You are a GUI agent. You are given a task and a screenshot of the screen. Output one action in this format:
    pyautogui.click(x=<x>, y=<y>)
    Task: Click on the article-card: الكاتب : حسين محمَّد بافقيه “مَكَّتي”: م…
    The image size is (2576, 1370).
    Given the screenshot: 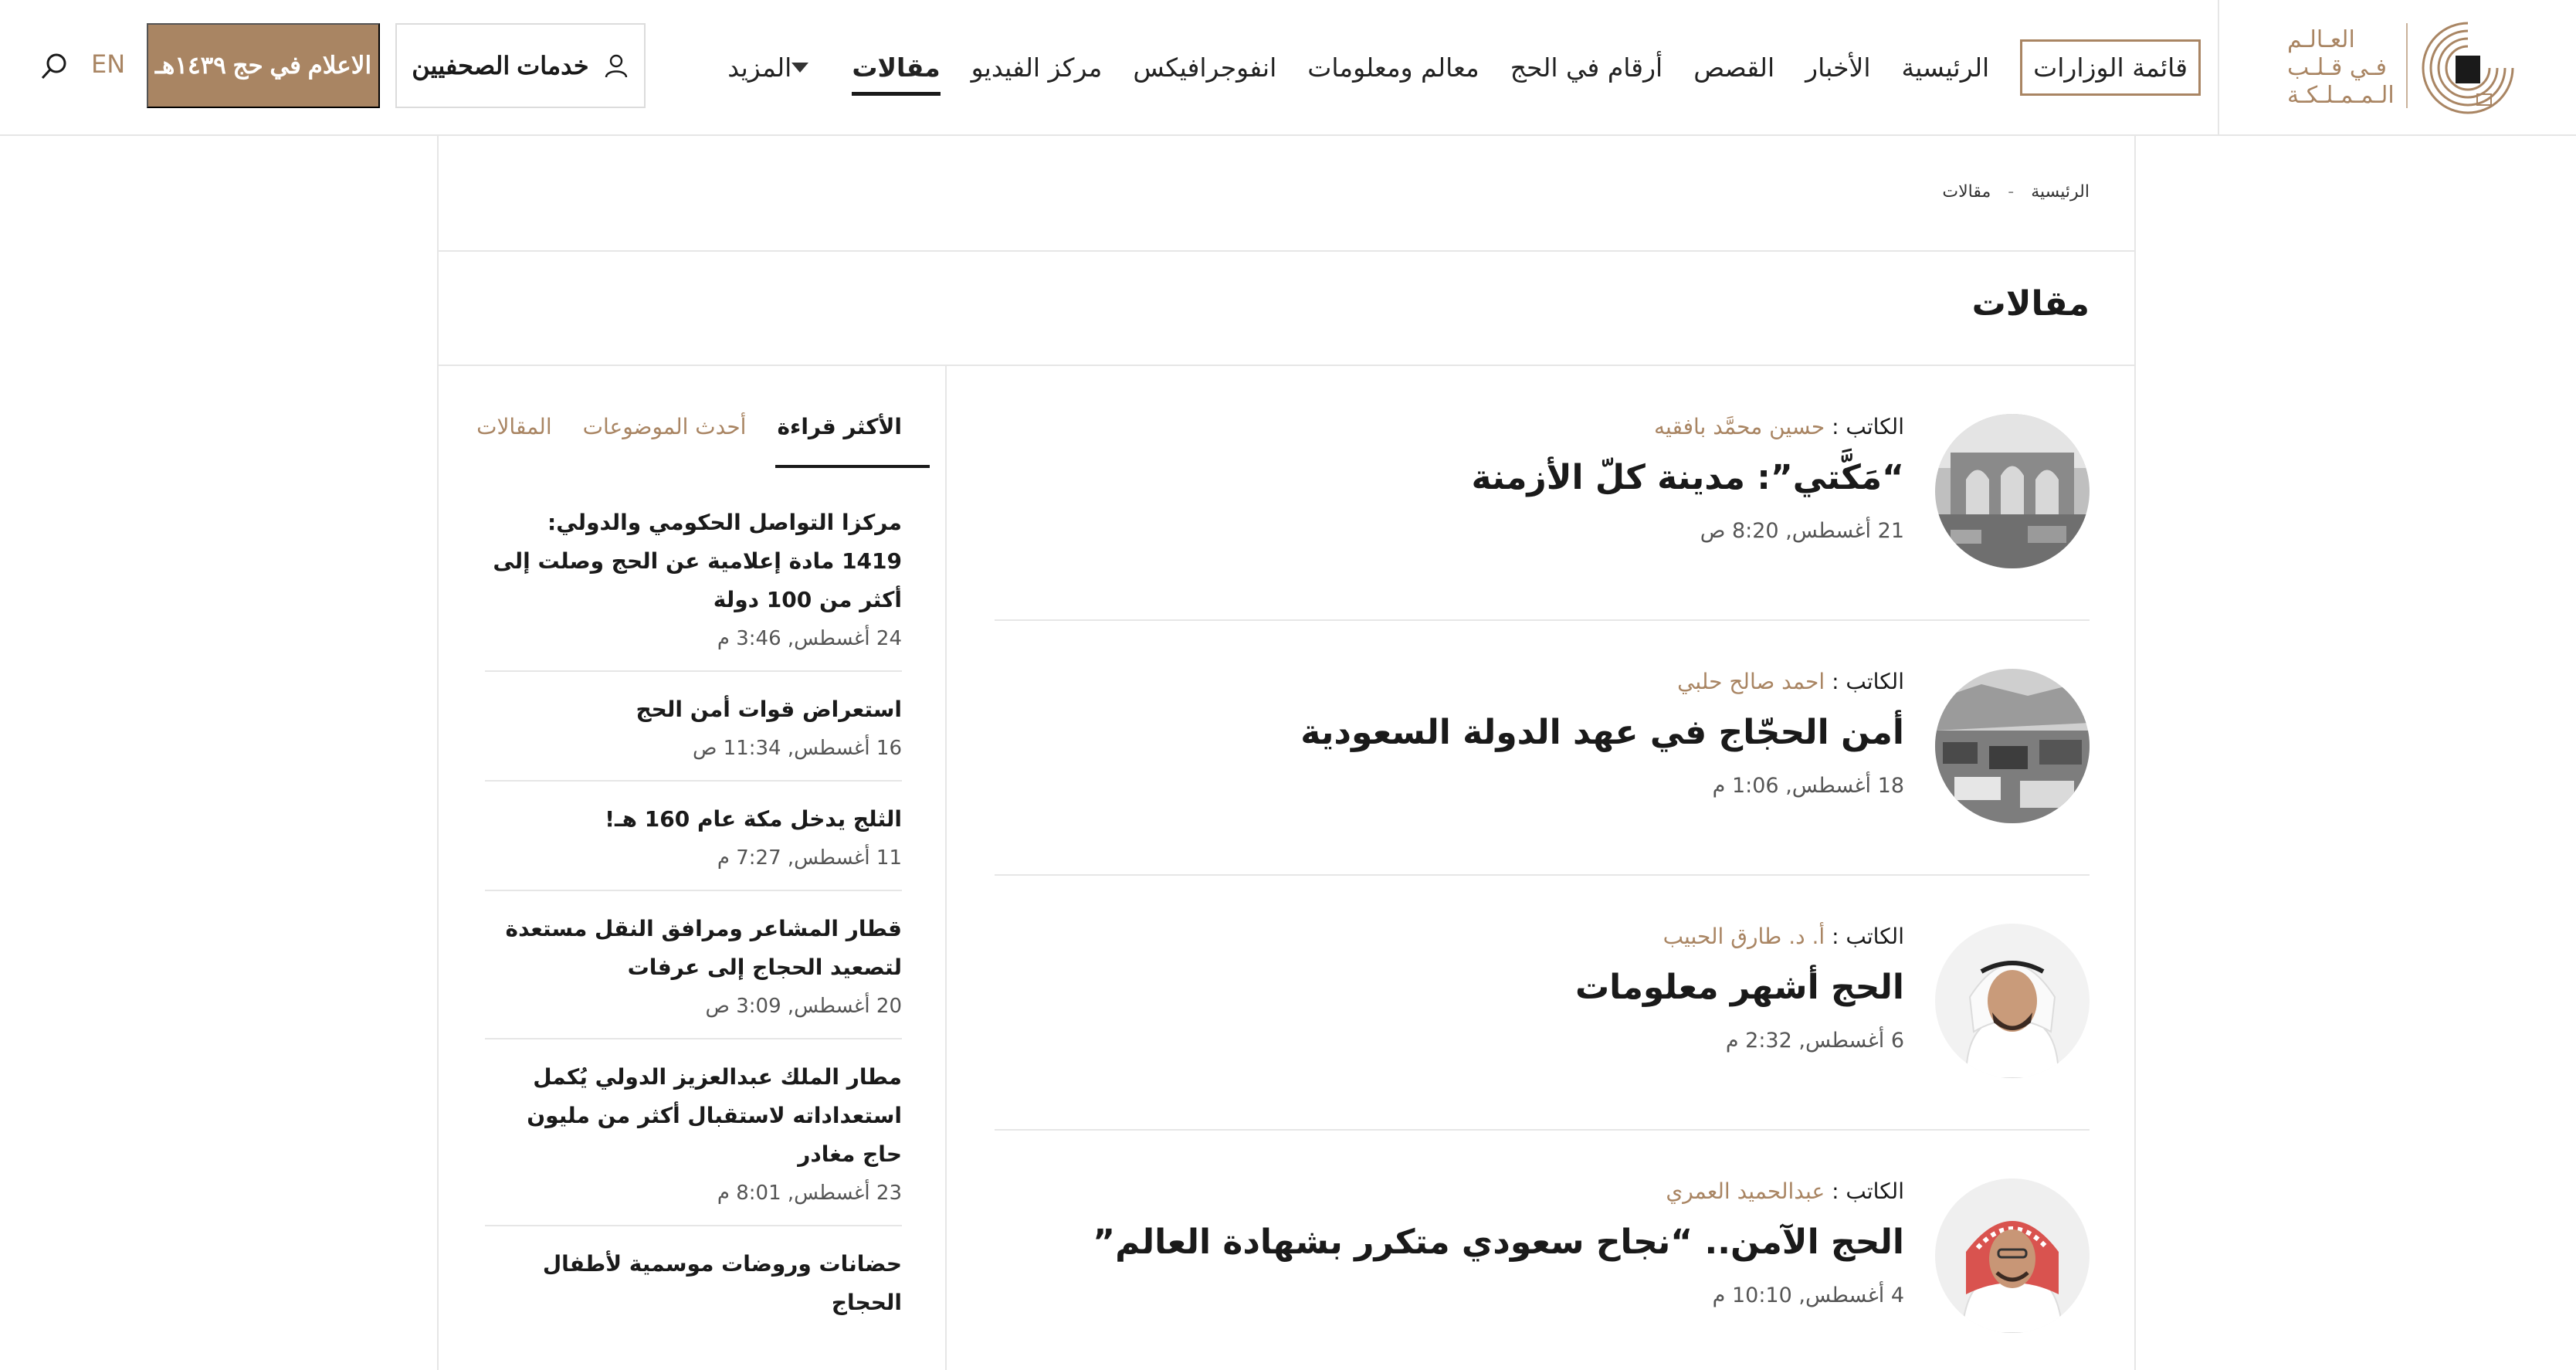 What is the action you would take?
    pyautogui.click(x=1542, y=493)
    